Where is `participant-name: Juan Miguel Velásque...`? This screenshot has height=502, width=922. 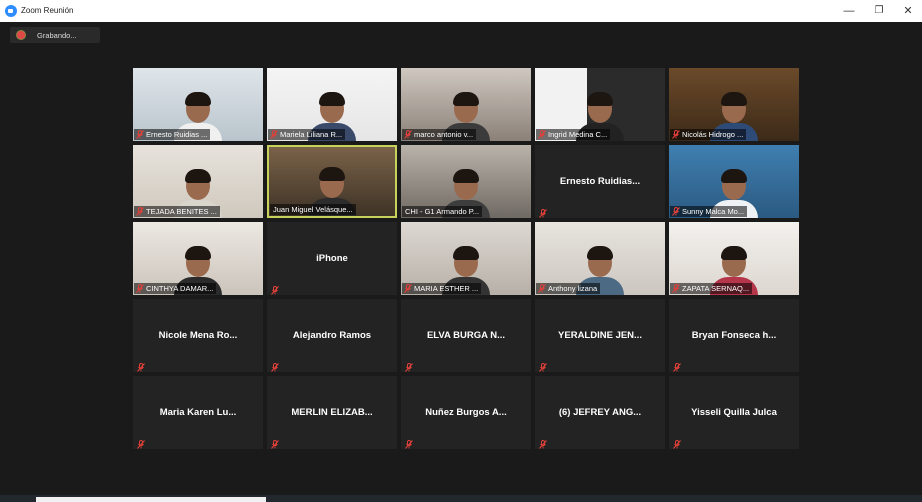 participant-name: Juan Miguel Velásque... is located at coordinates (313, 209).